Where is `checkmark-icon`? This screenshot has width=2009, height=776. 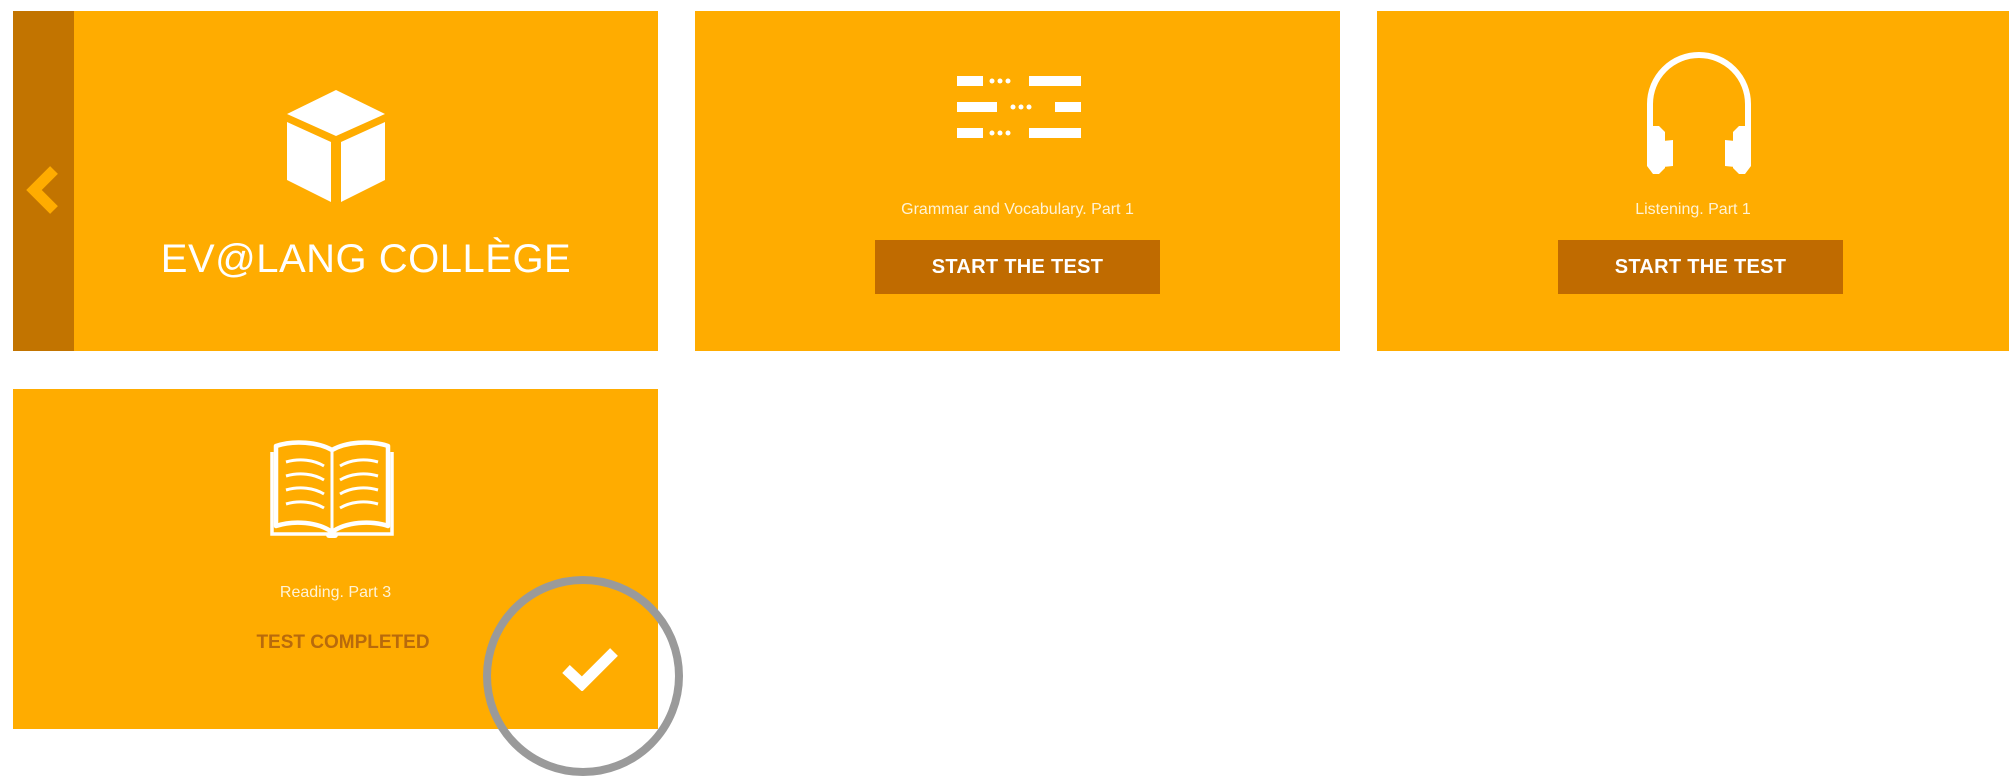
checkmark-icon is located at coordinates (590, 669).